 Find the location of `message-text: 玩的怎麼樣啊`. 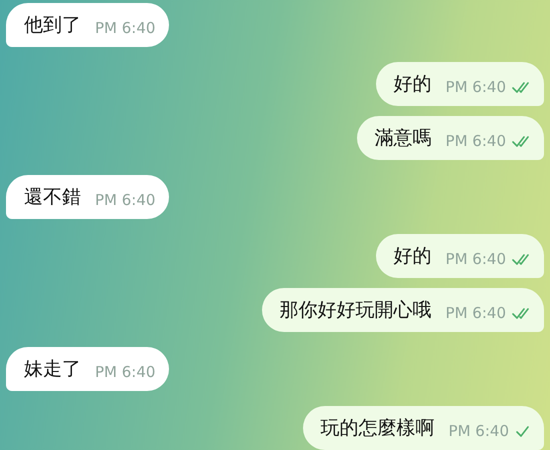

message-text: 玩的怎麼樣啊 is located at coordinates (377, 428).